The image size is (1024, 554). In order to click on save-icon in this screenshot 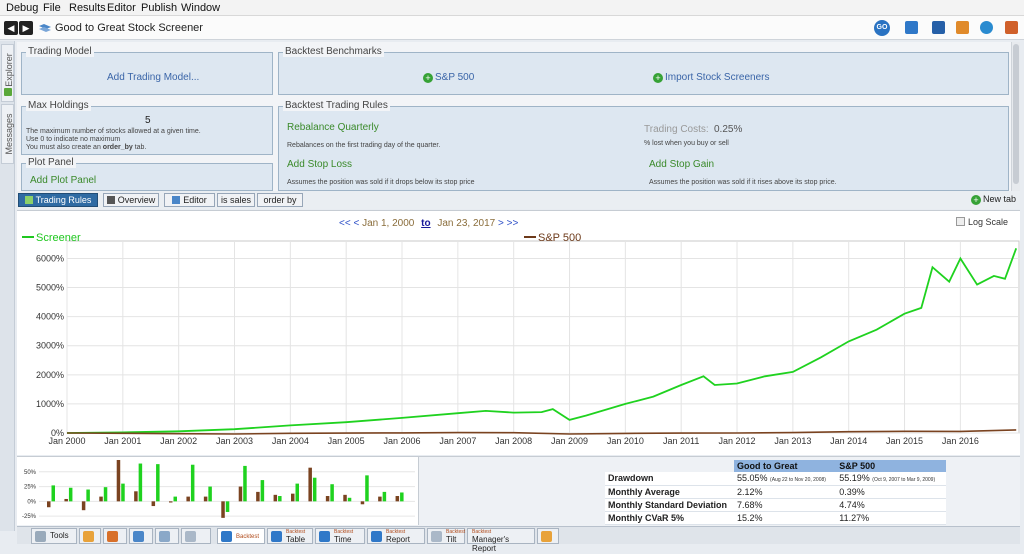, I will do `click(938, 27)`.